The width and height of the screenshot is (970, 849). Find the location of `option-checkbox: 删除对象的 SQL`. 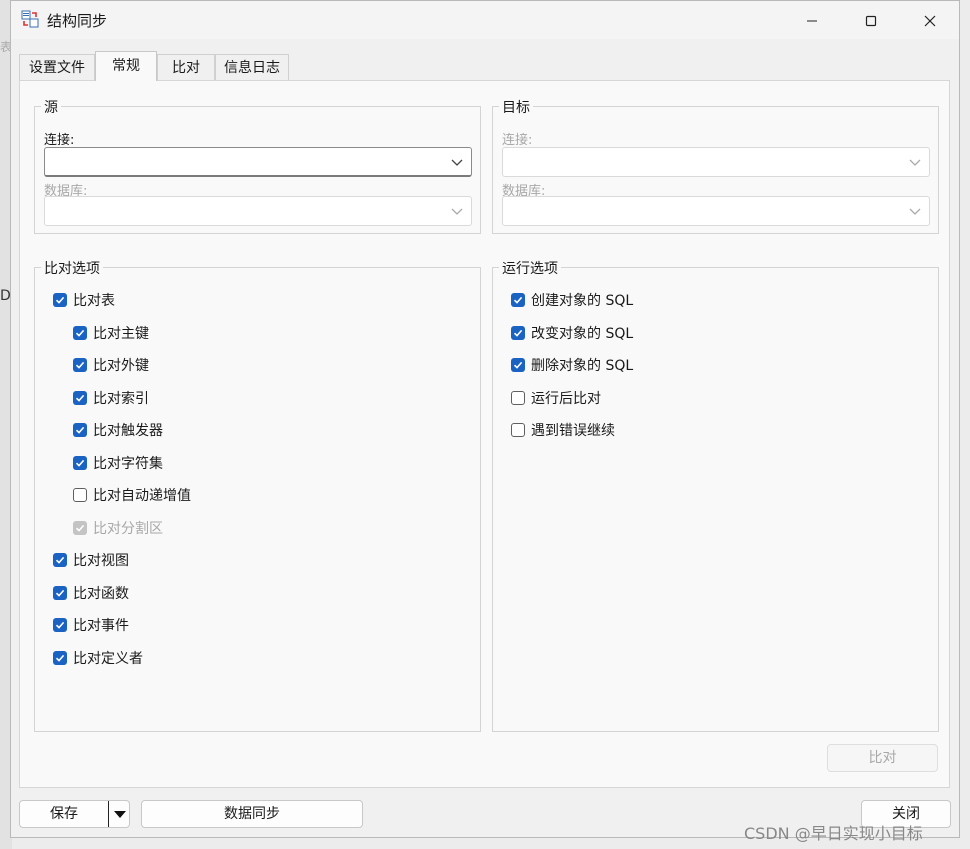

option-checkbox: 删除对象的 SQL is located at coordinates (572, 365).